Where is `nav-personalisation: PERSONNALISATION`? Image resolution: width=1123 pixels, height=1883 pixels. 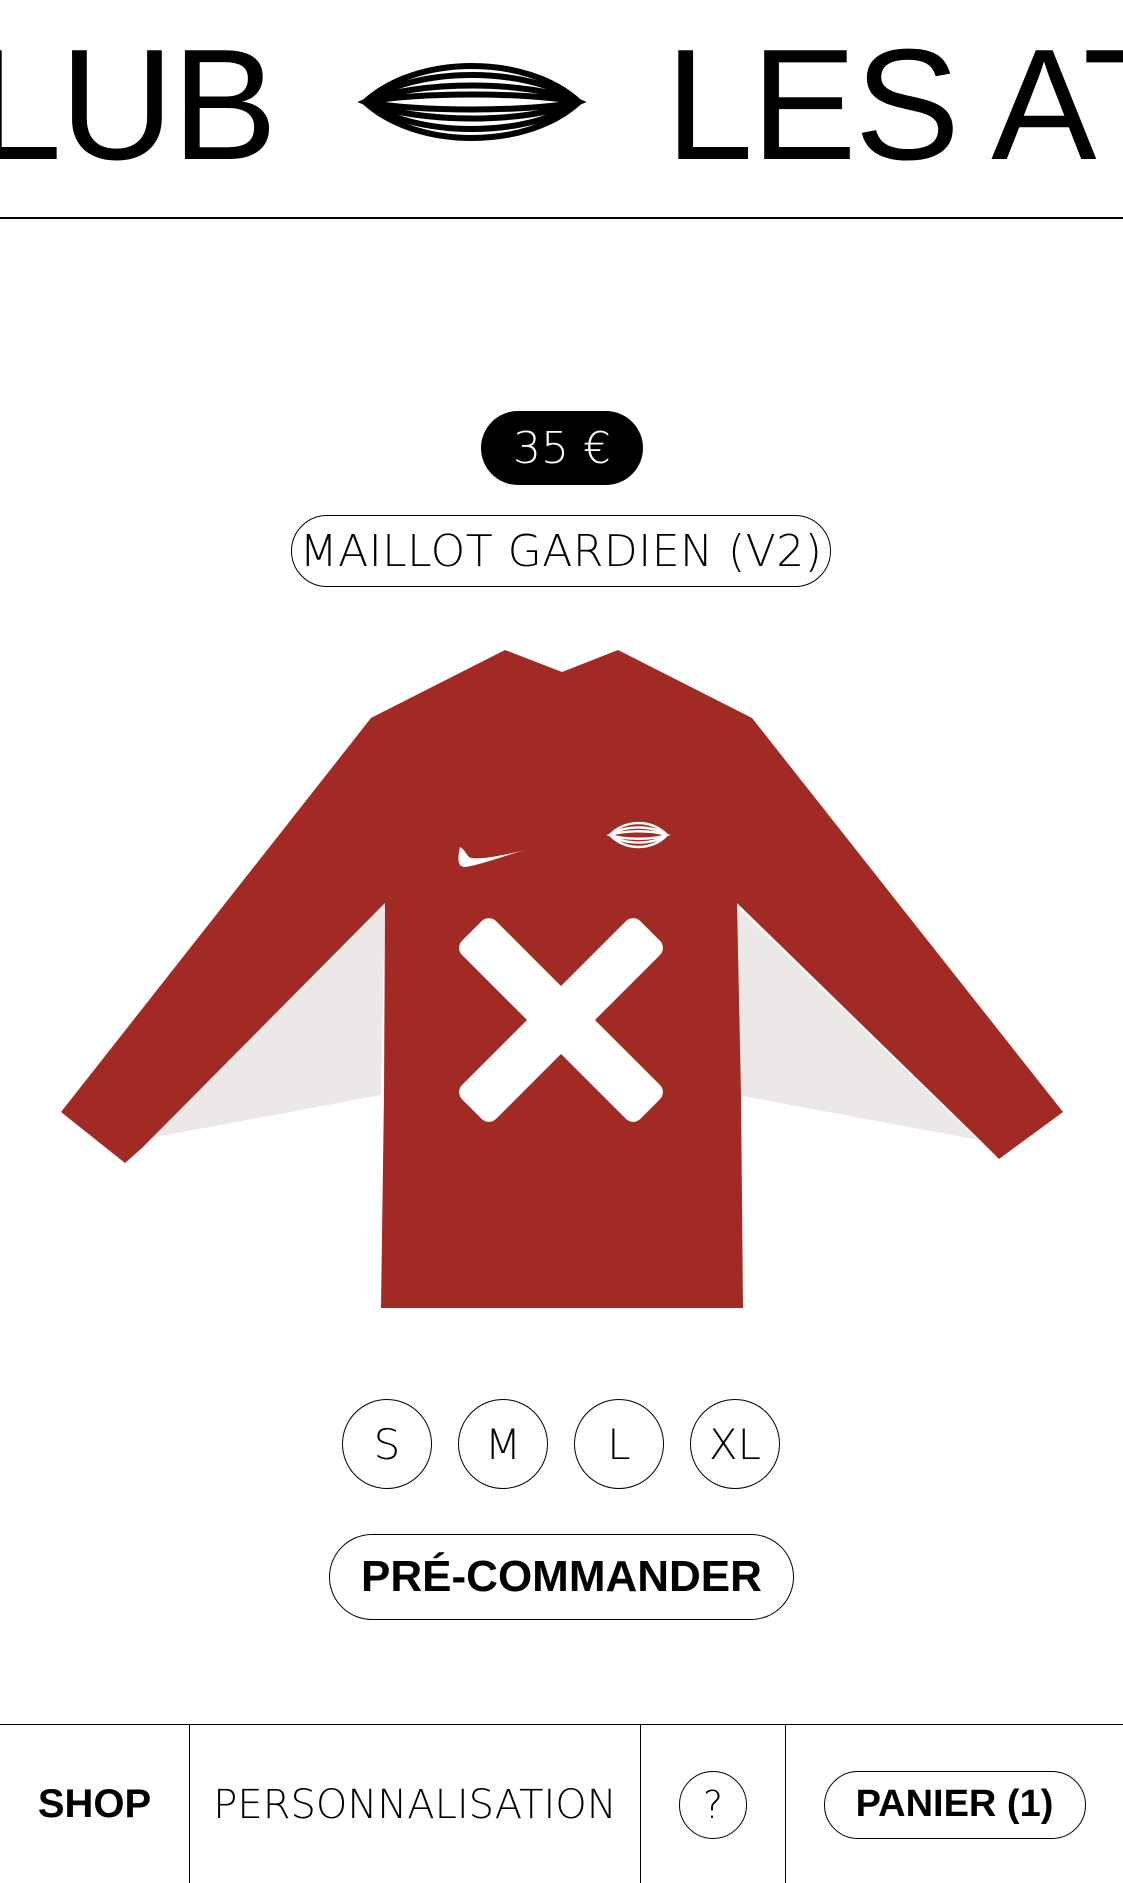 nav-personalisation: PERSONNALISATION is located at coordinates (415, 1804).